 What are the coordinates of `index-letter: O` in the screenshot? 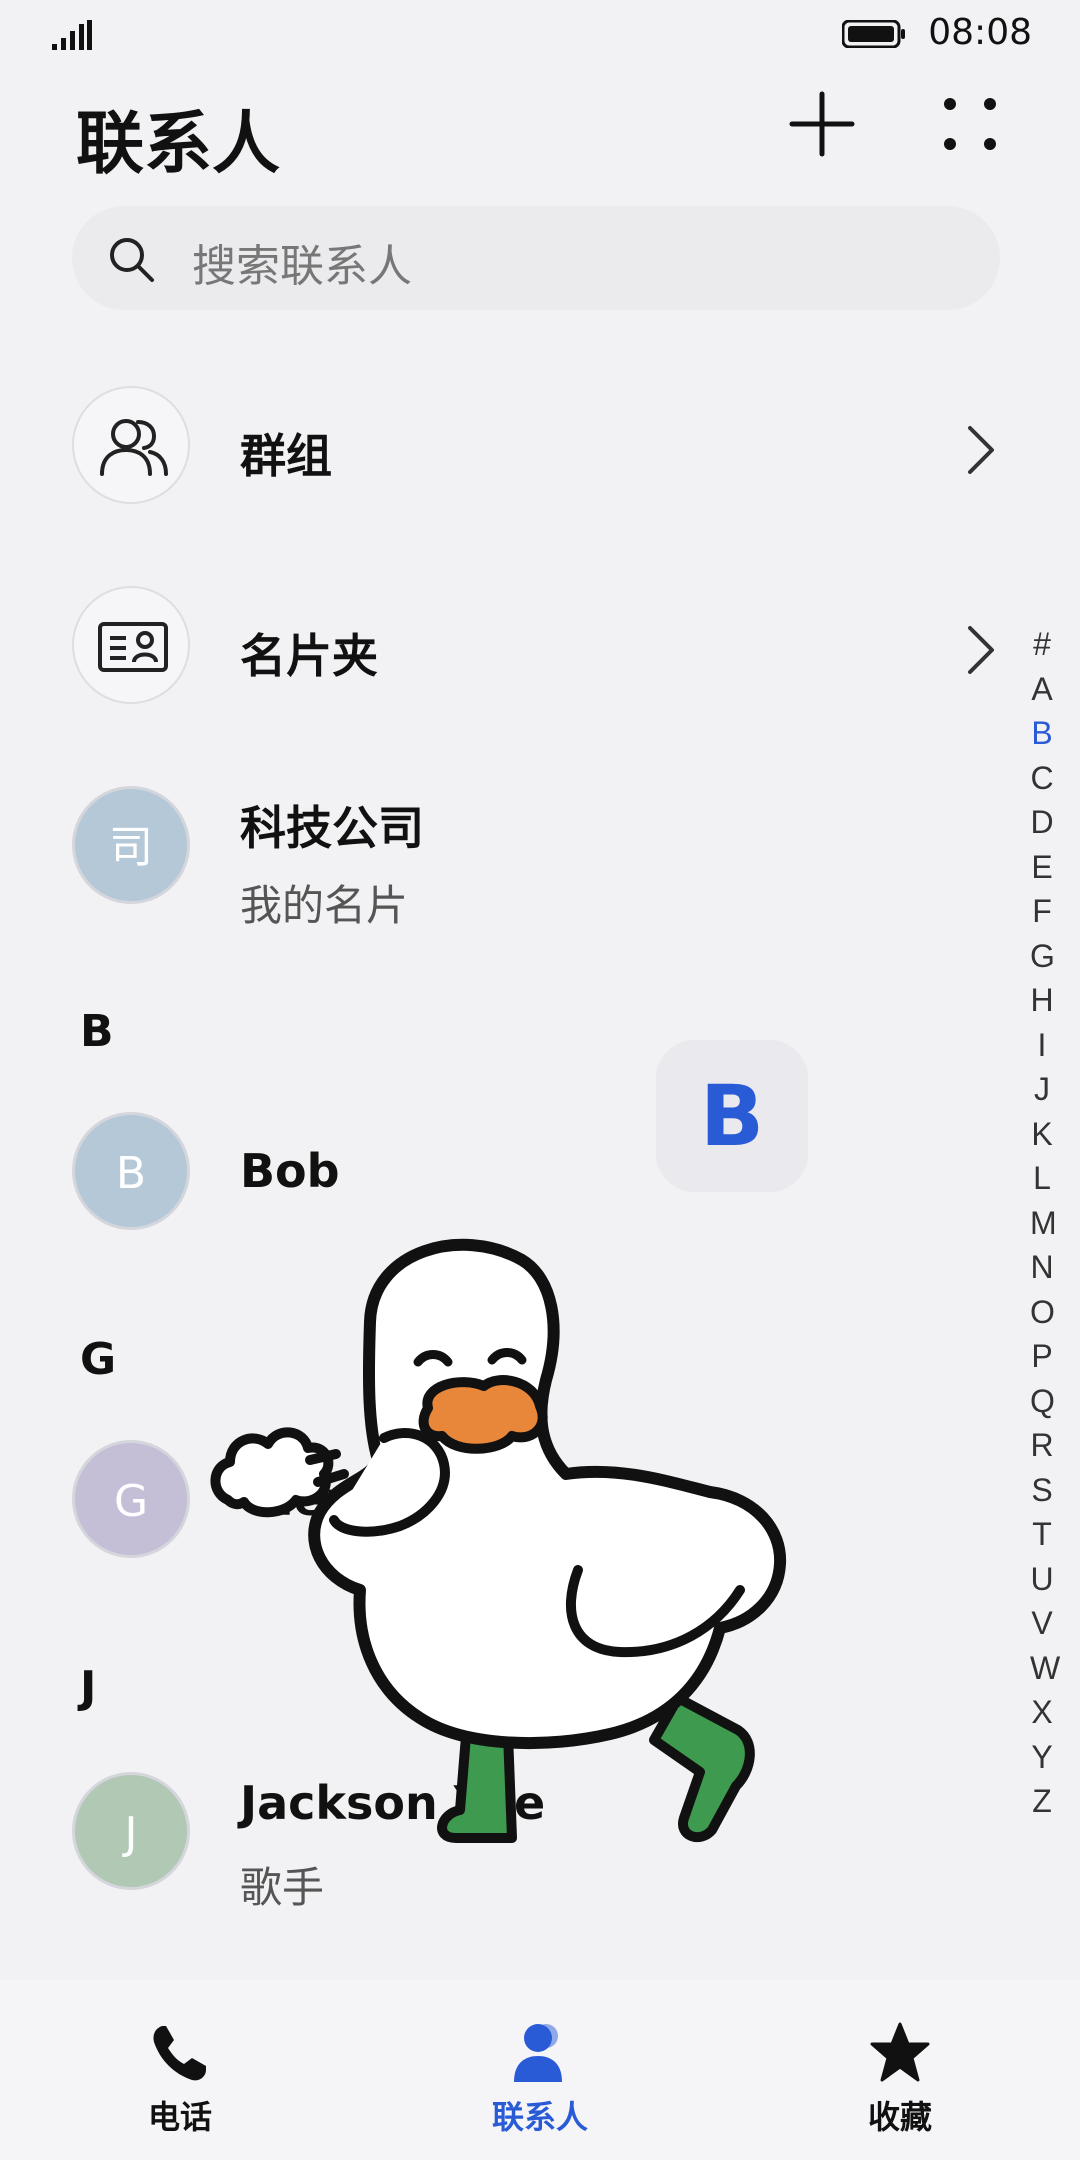 It's located at (1042, 1312).